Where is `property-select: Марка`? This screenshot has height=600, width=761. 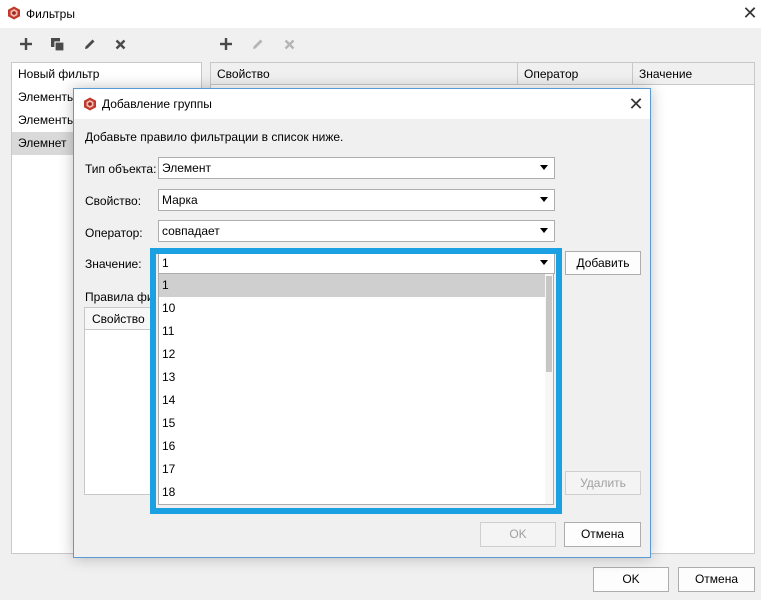
property-select: Марка is located at coordinates (356, 200).